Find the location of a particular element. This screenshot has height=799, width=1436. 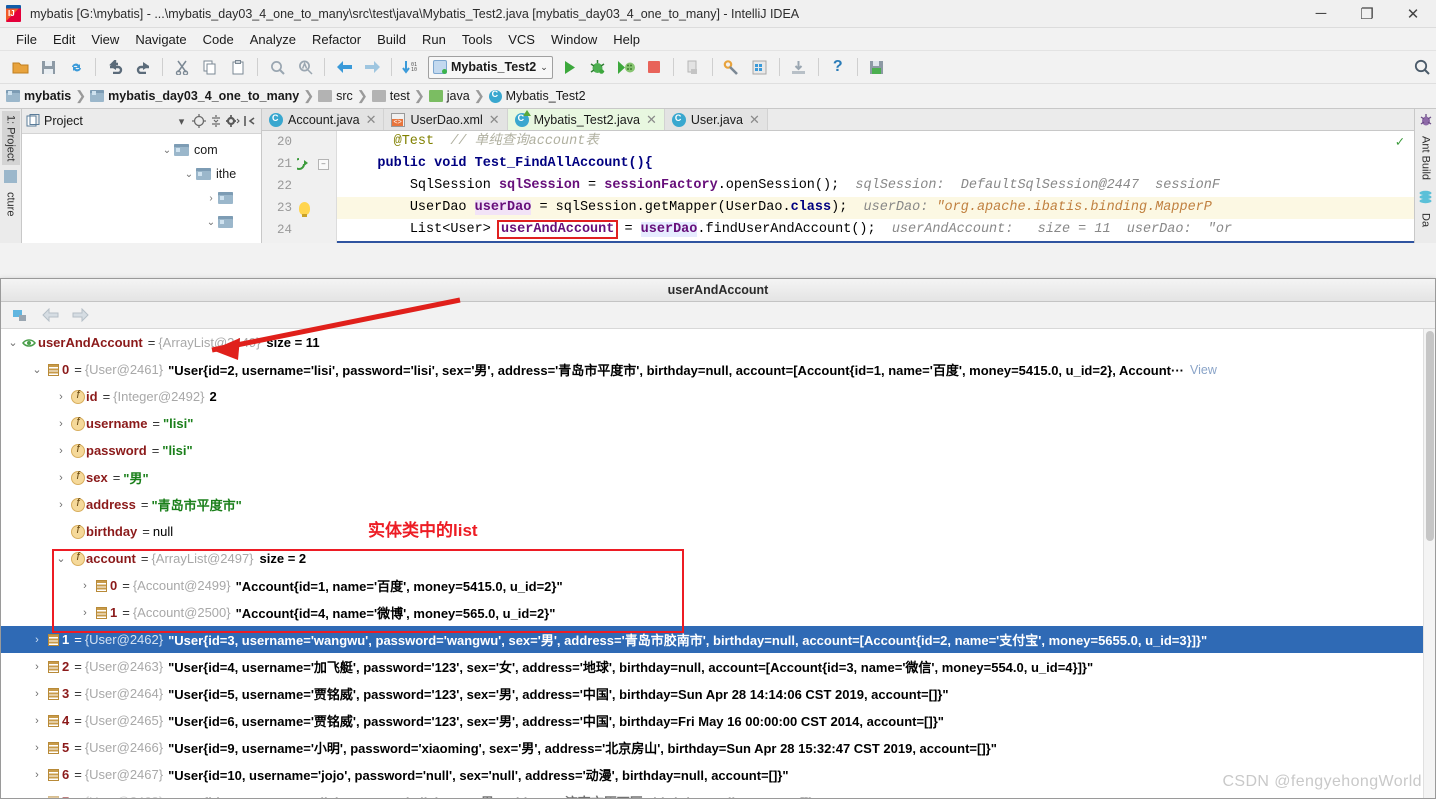

editor-tab-account-java: Account.java ✕ is located at coordinates (323, 120).